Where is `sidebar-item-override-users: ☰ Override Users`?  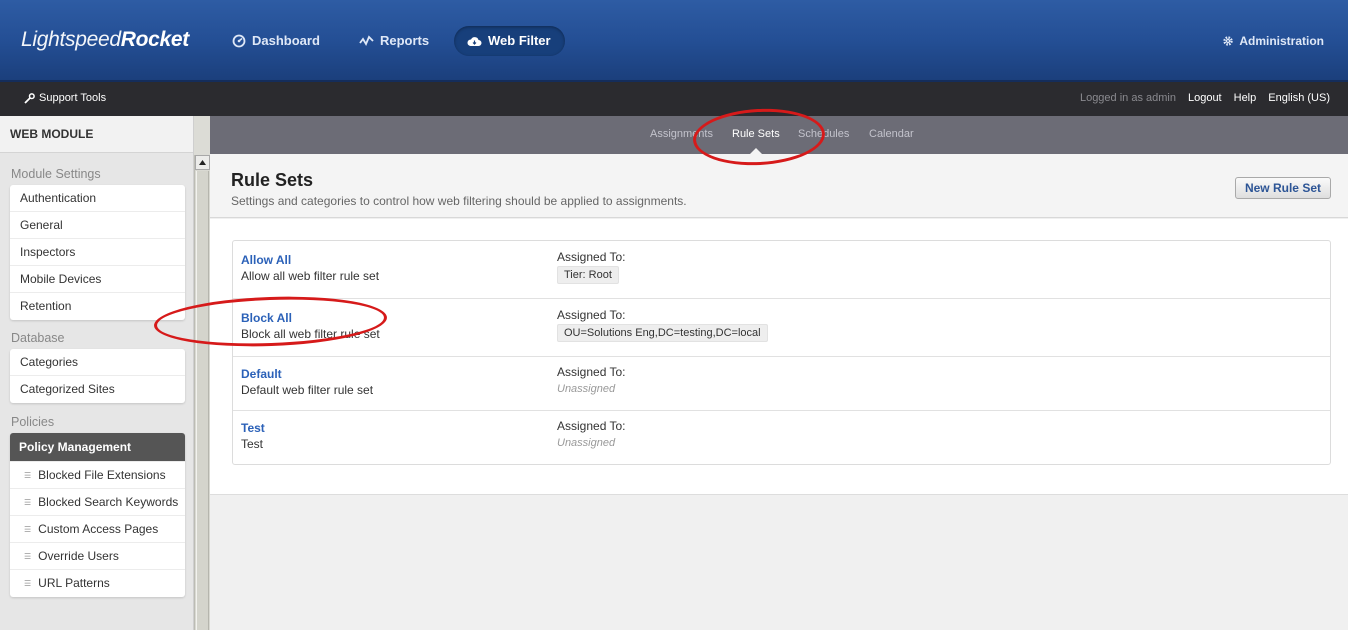
sidebar-item-override-users: ☰ Override Users is located at coordinates (97, 556).